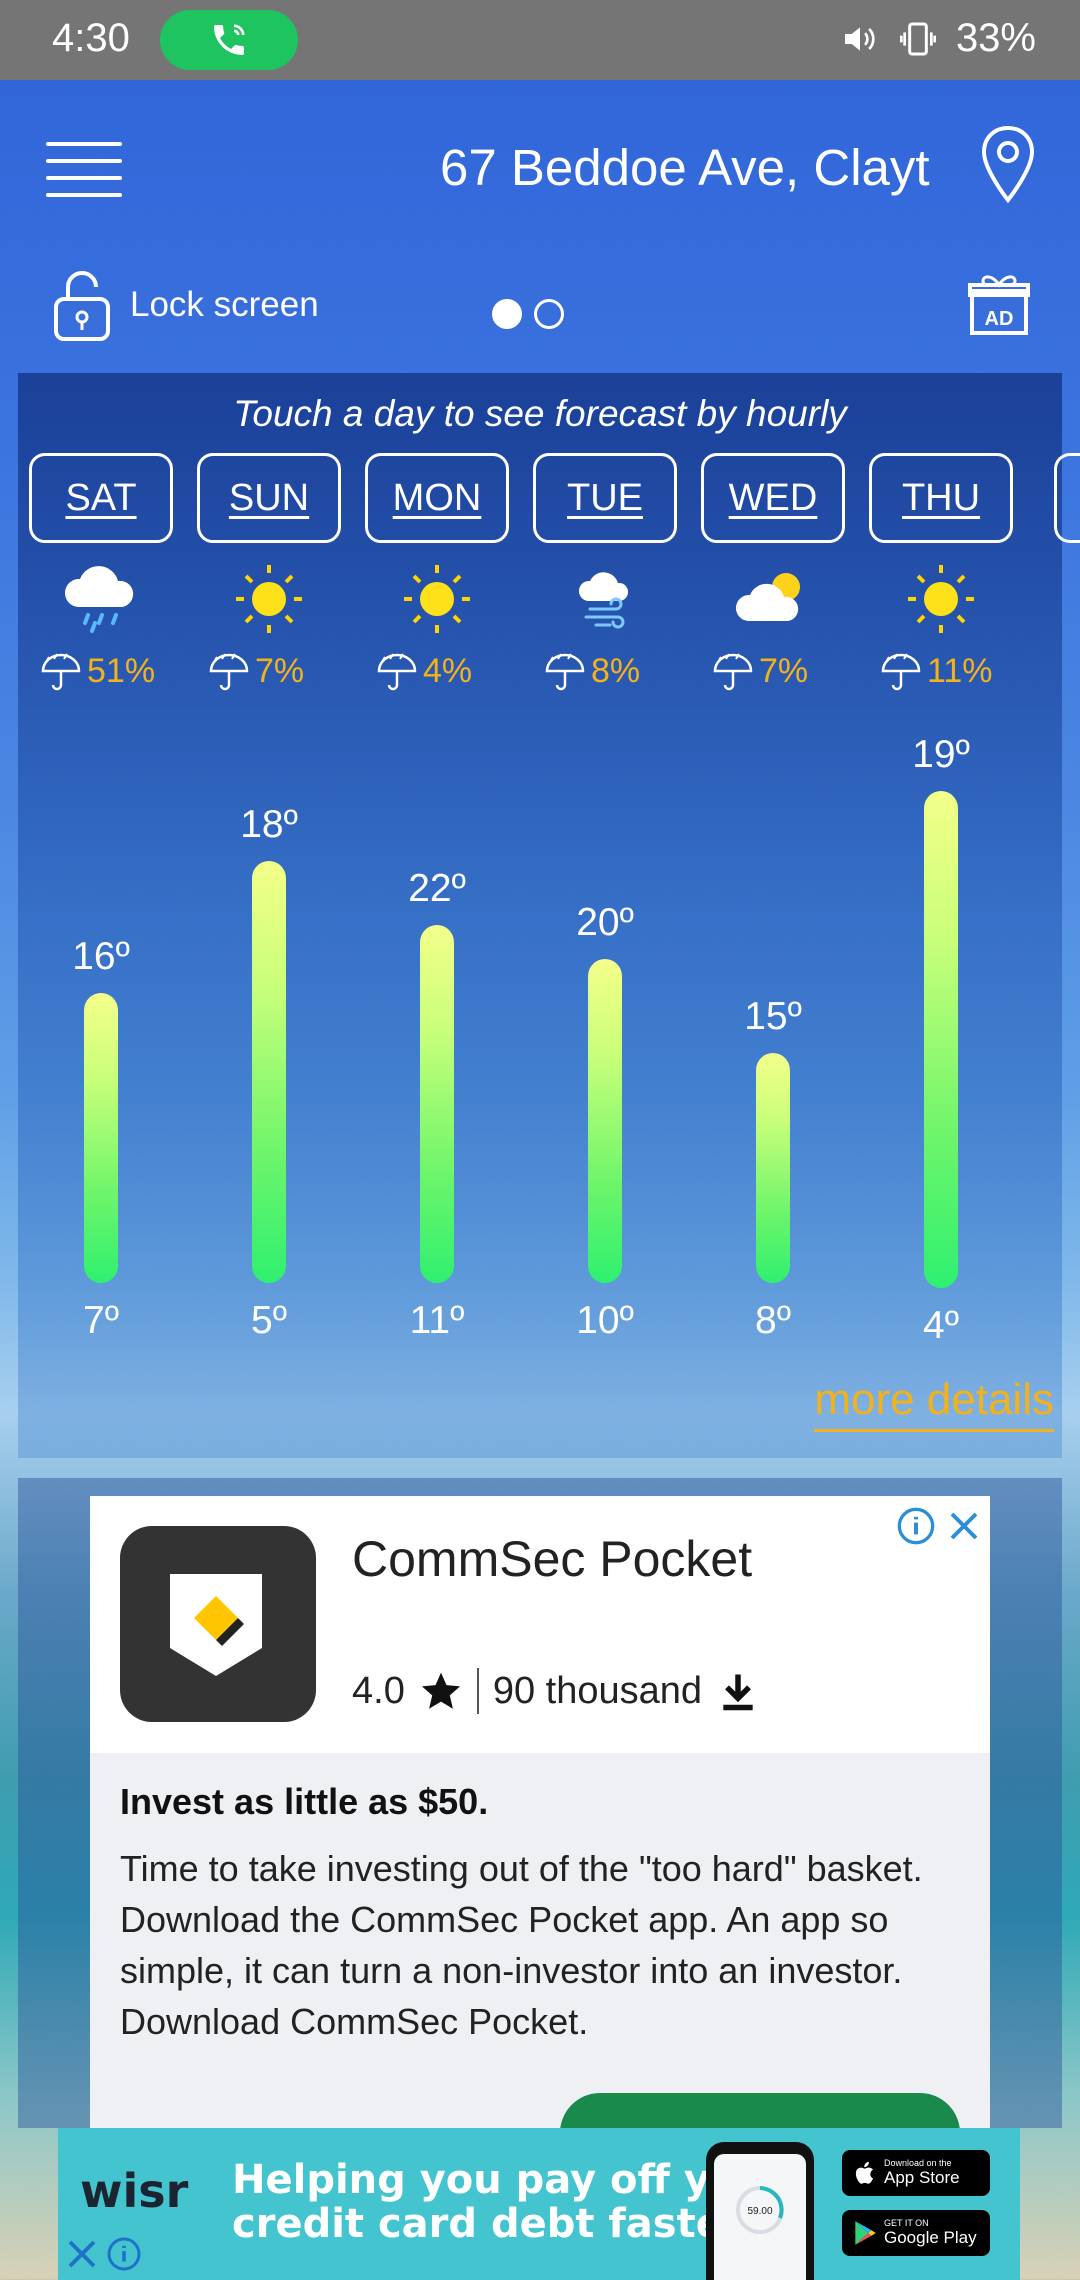 Image resolution: width=1080 pixels, height=2280 pixels. I want to click on low-temp-label: 7º, so click(101, 1320).